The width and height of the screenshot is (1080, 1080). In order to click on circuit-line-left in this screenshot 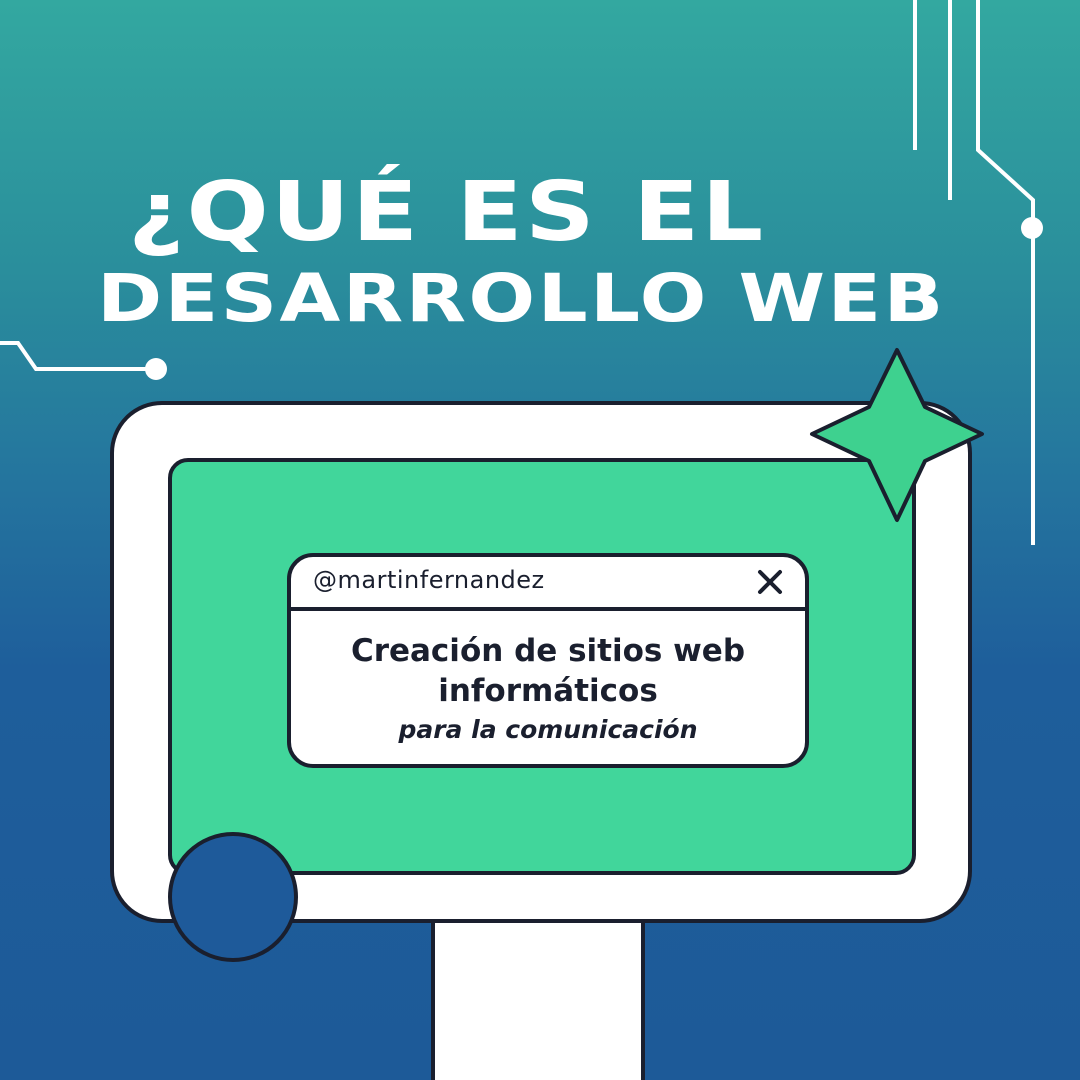, I will do `click(75, 356)`.